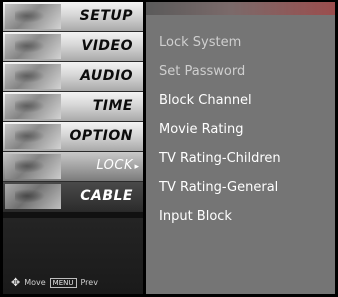  Describe the element at coordinates (33, 46) in the screenshot. I see `video-icon` at that location.